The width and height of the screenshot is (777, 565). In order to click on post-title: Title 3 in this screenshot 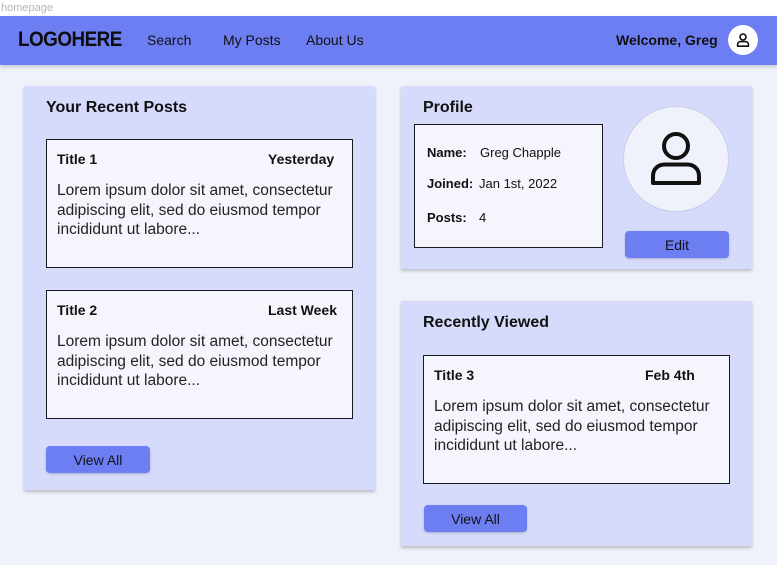, I will do `click(454, 375)`.